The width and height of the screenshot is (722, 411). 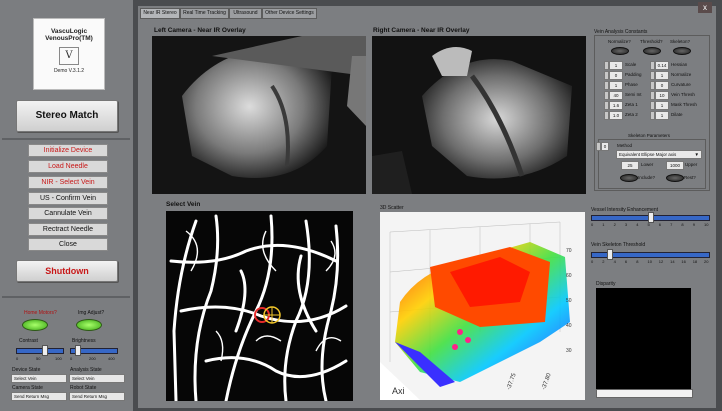 I want to click on select-vein-view, so click(x=259, y=306).